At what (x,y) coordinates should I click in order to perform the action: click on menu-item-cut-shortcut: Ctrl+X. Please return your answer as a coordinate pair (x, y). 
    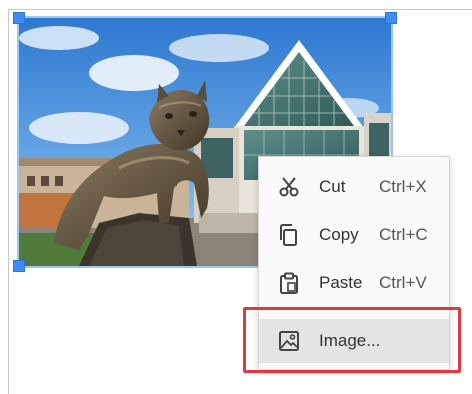
    Looking at the image, I should click on (403, 186).